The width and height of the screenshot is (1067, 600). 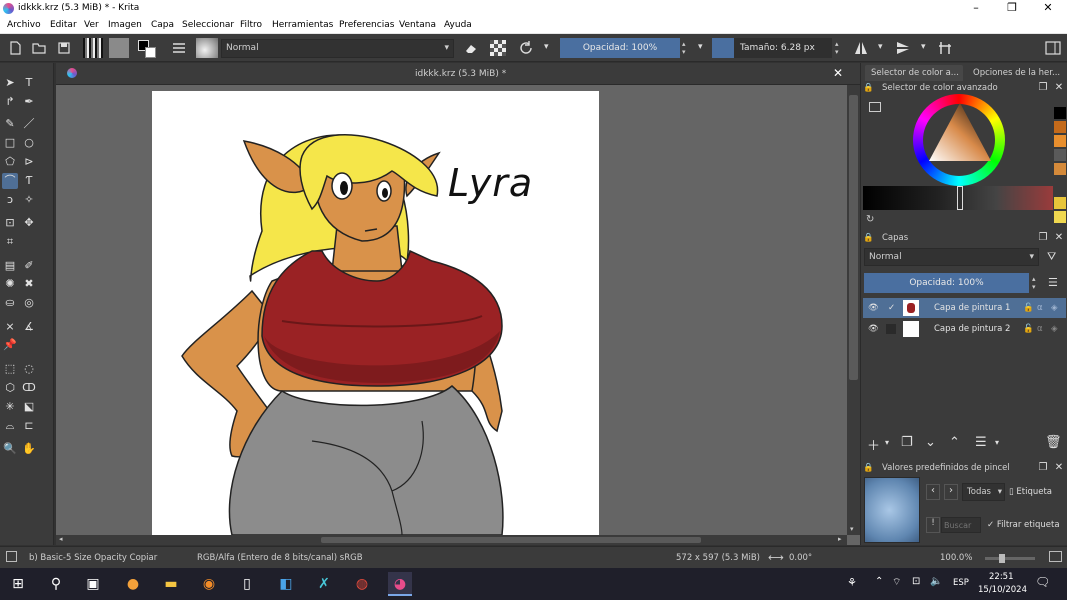 What do you see at coordinates (1023, 525) in the screenshot?
I see `filter-tag-checkbox: ✓ Filtrar etiqueta` at bounding box center [1023, 525].